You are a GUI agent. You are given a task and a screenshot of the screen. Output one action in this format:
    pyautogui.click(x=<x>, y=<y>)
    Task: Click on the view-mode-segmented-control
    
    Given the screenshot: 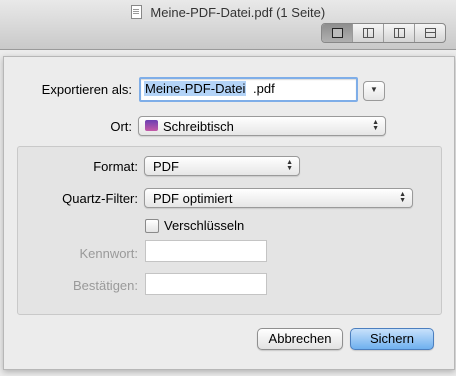 What is the action you would take?
    pyautogui.click(x=383, y=33)
    